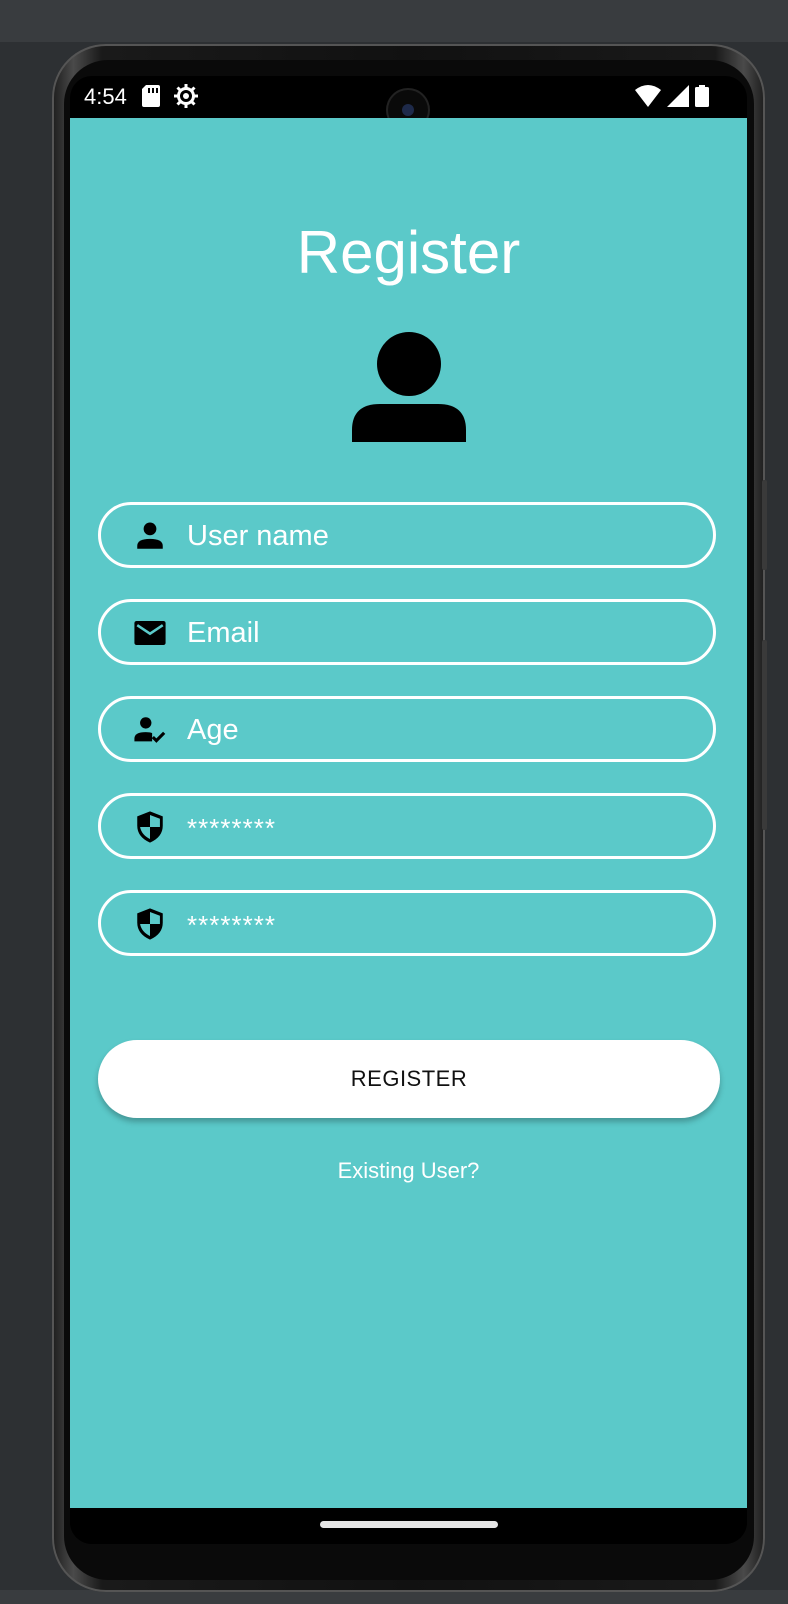 Image resolution: width=788 pixels, height=1604 pixels. Describe the element at coordinates (407, 923) in the screenshot. I see `confirm-password-field: ********` at that location.